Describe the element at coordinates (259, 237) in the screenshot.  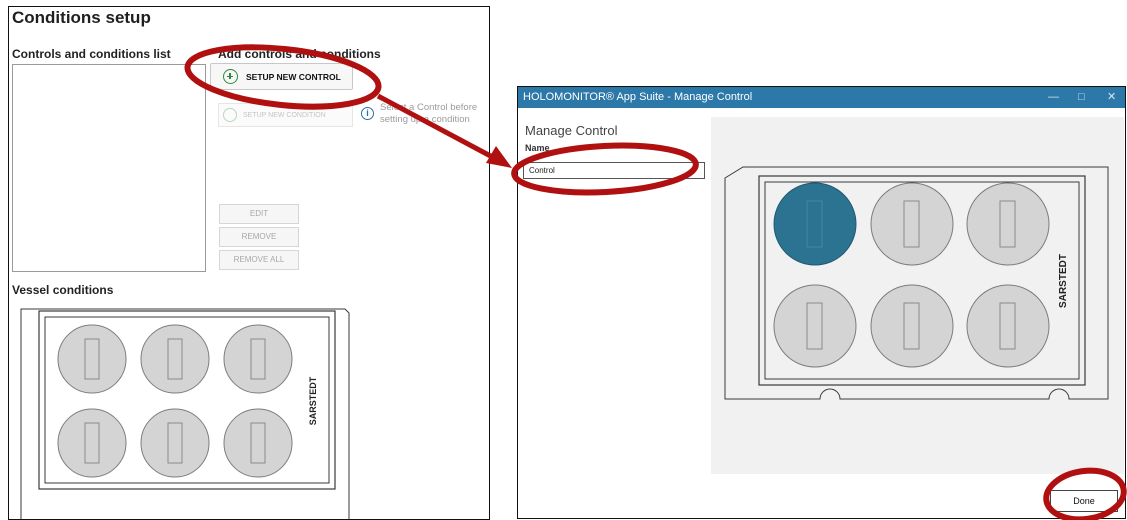
I see `remove-button: REMOVE` at that location.